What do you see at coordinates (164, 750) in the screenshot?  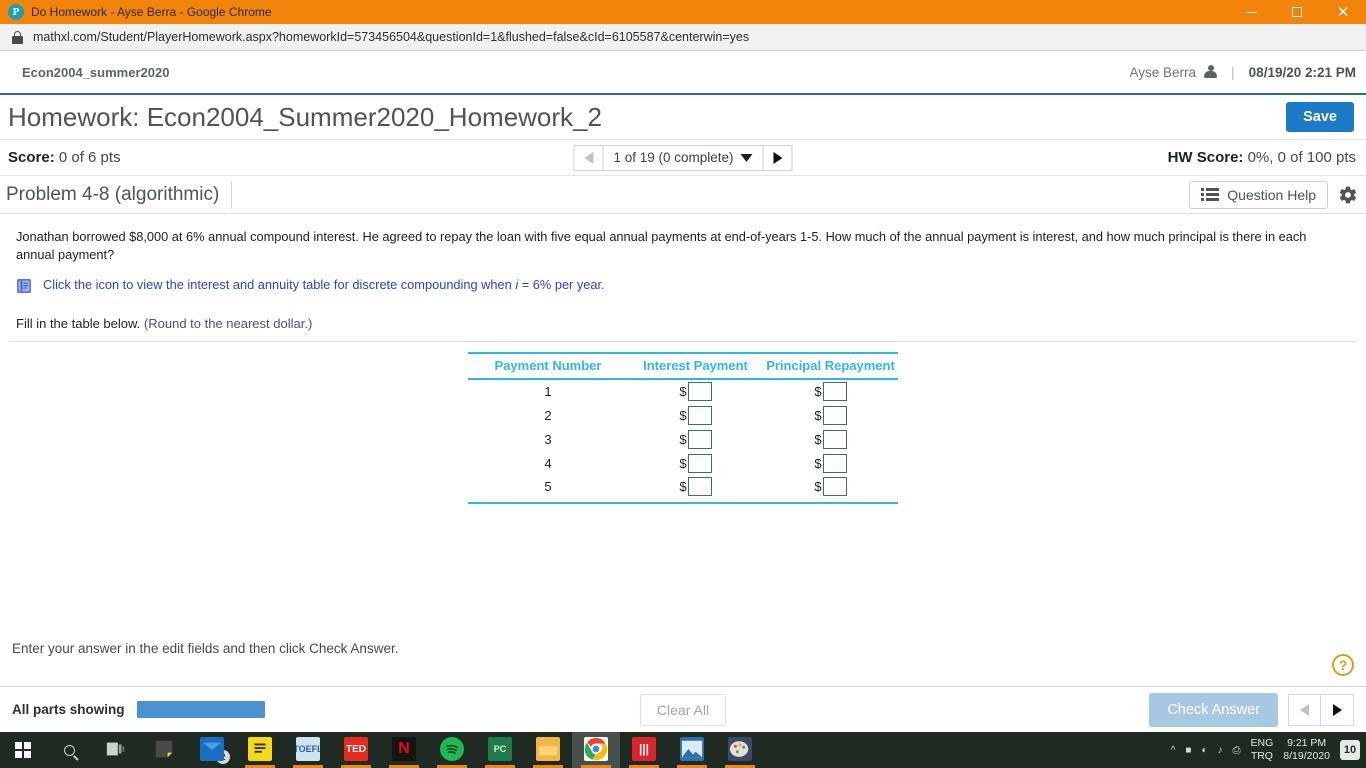 I see `taskbar-app-sticky-notes` at bounding box center [164, 750].